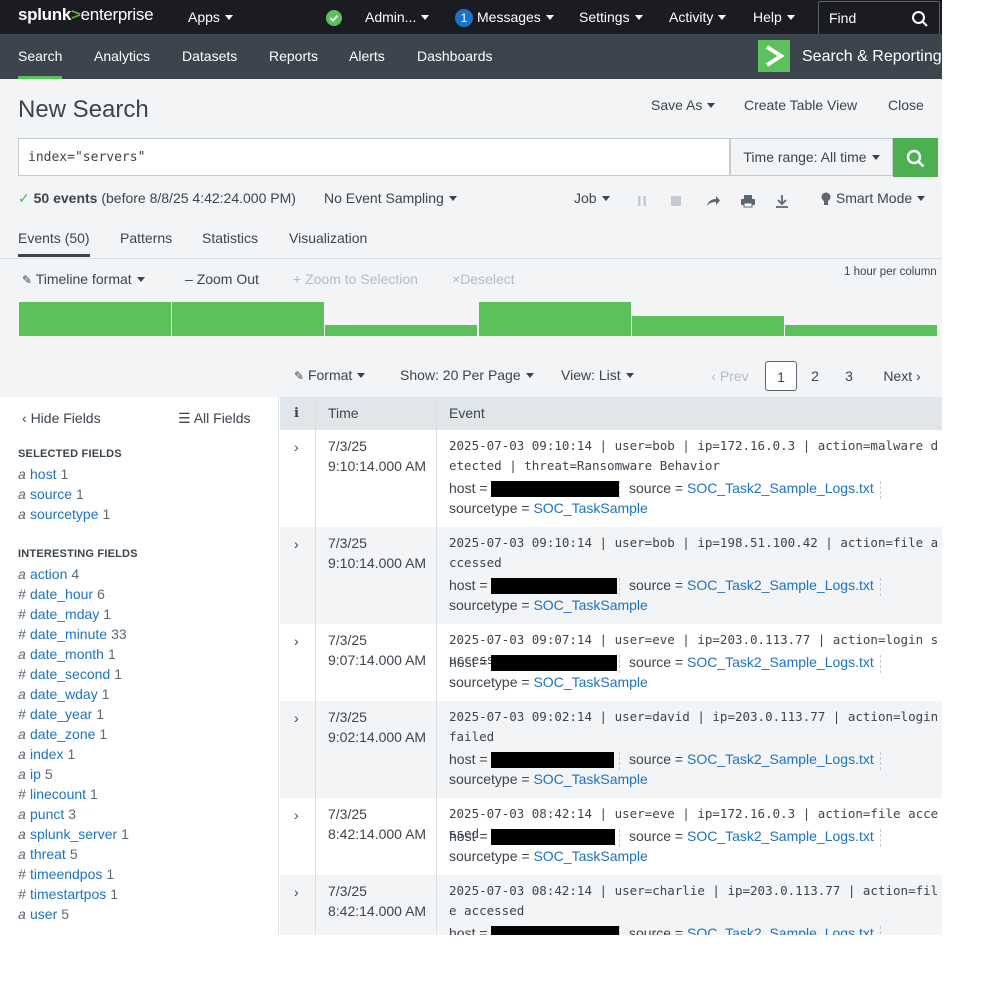  Describe the element at coordinates (504, 17) in the screenshot. I see `messages-menu: 1 Messages` at that location.